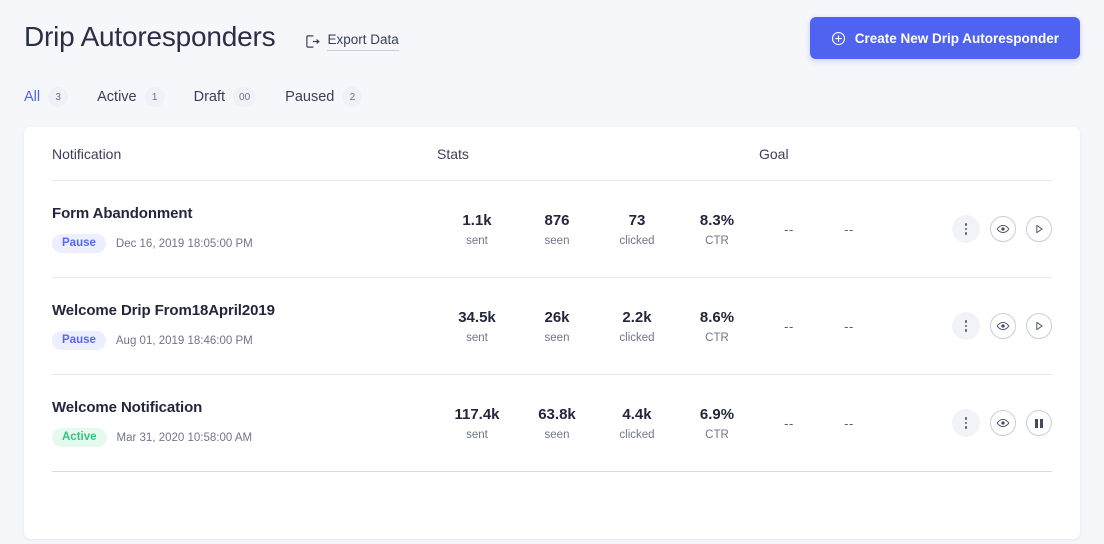 The width and height of the screenshot is (1104, 544). Describe the element at coordinates (637, 220) in the screenshot. I see `stat-clicked-value: 73` at that location.